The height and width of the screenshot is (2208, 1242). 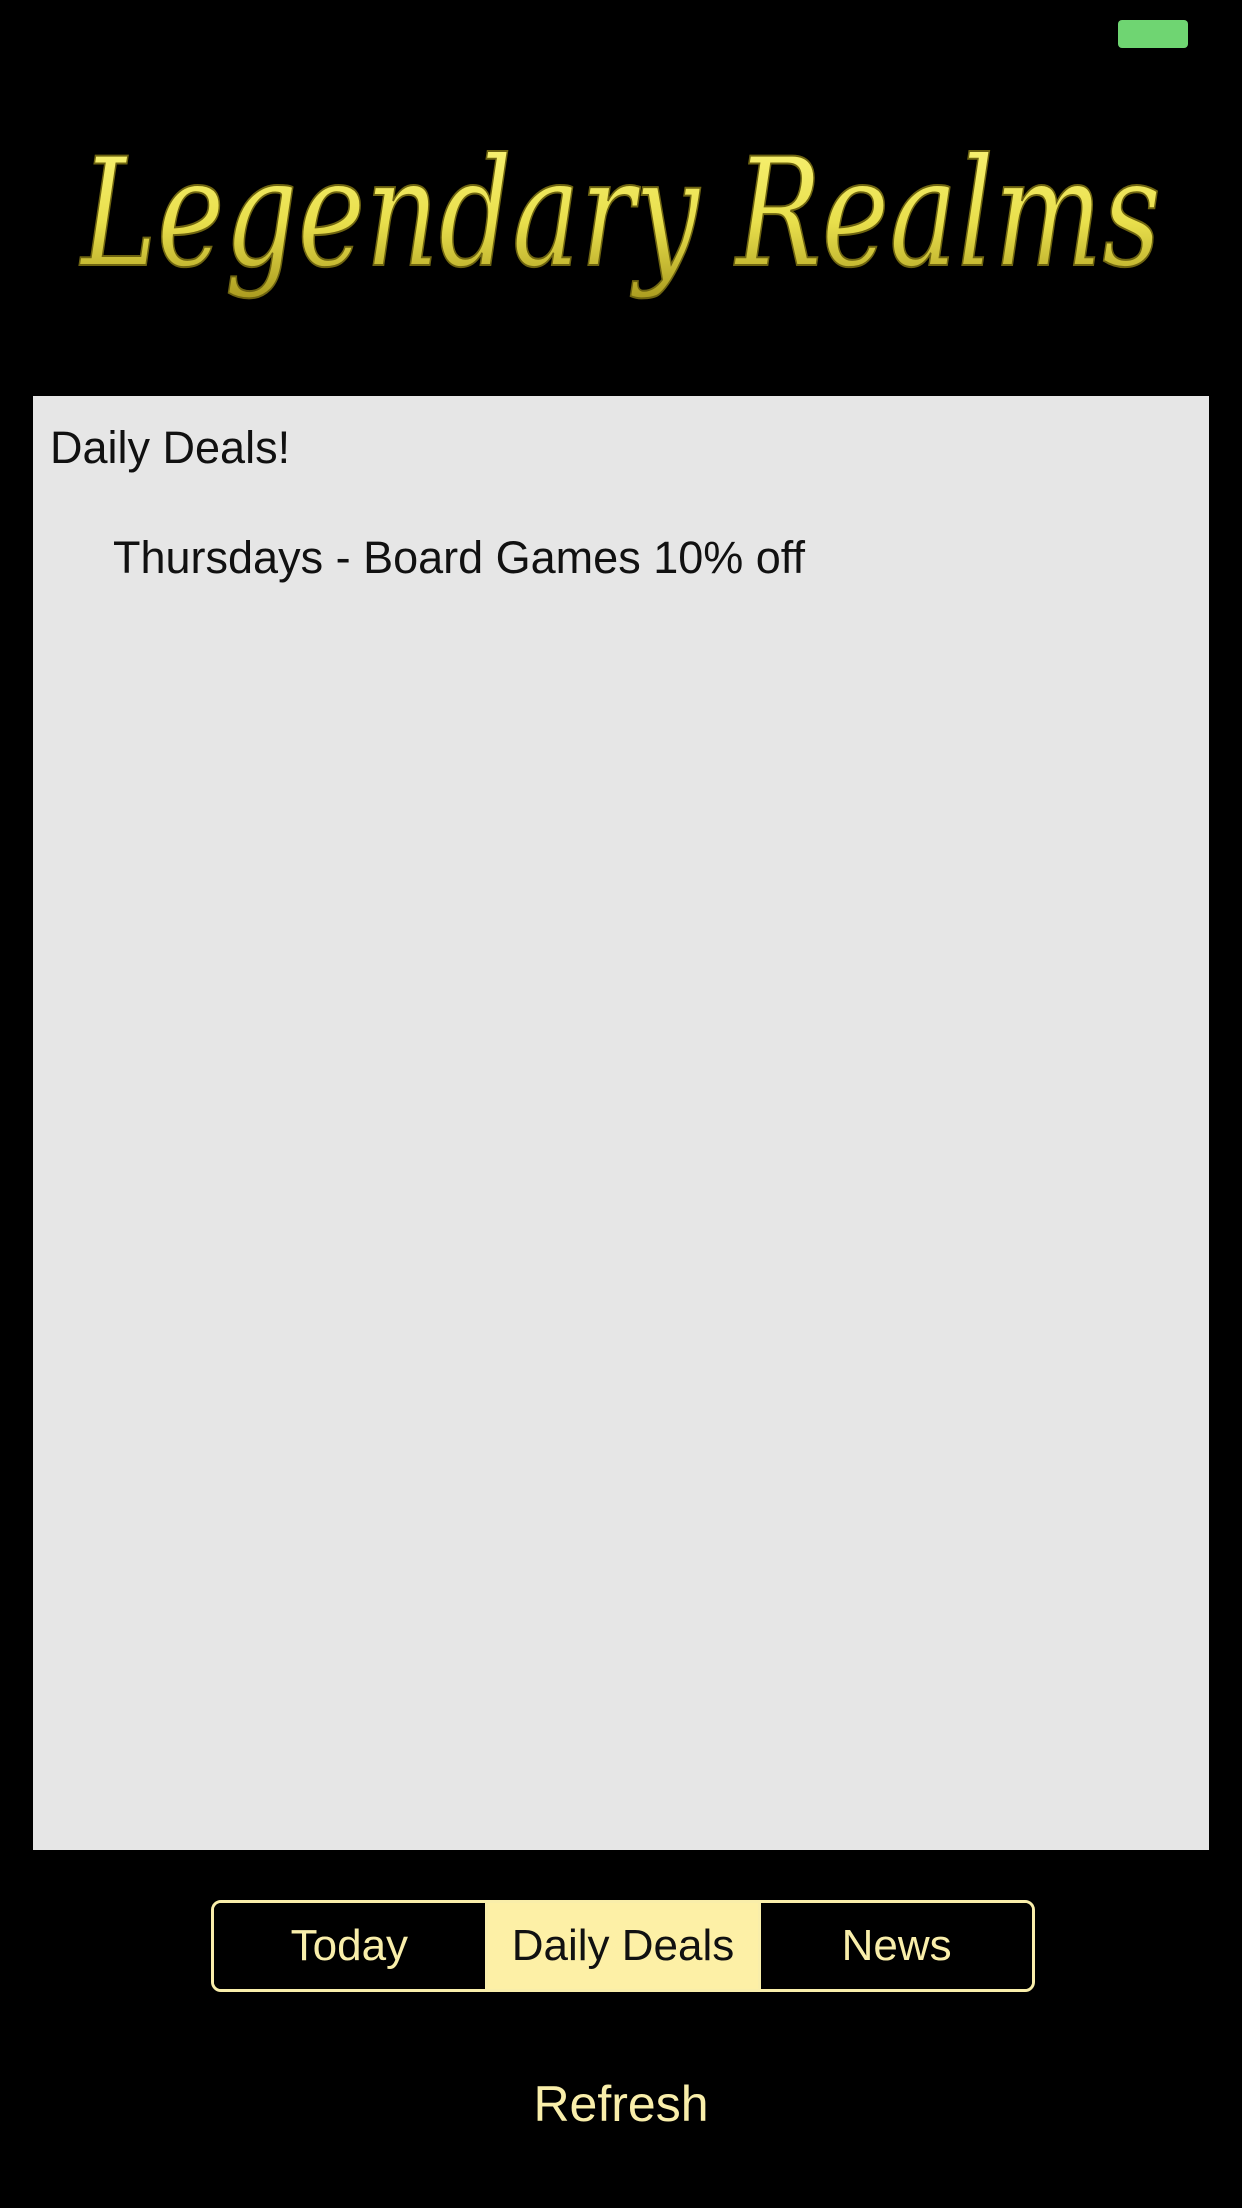 I want to click on app-title-text: Legendary Realms, so click(x=620, y=214).